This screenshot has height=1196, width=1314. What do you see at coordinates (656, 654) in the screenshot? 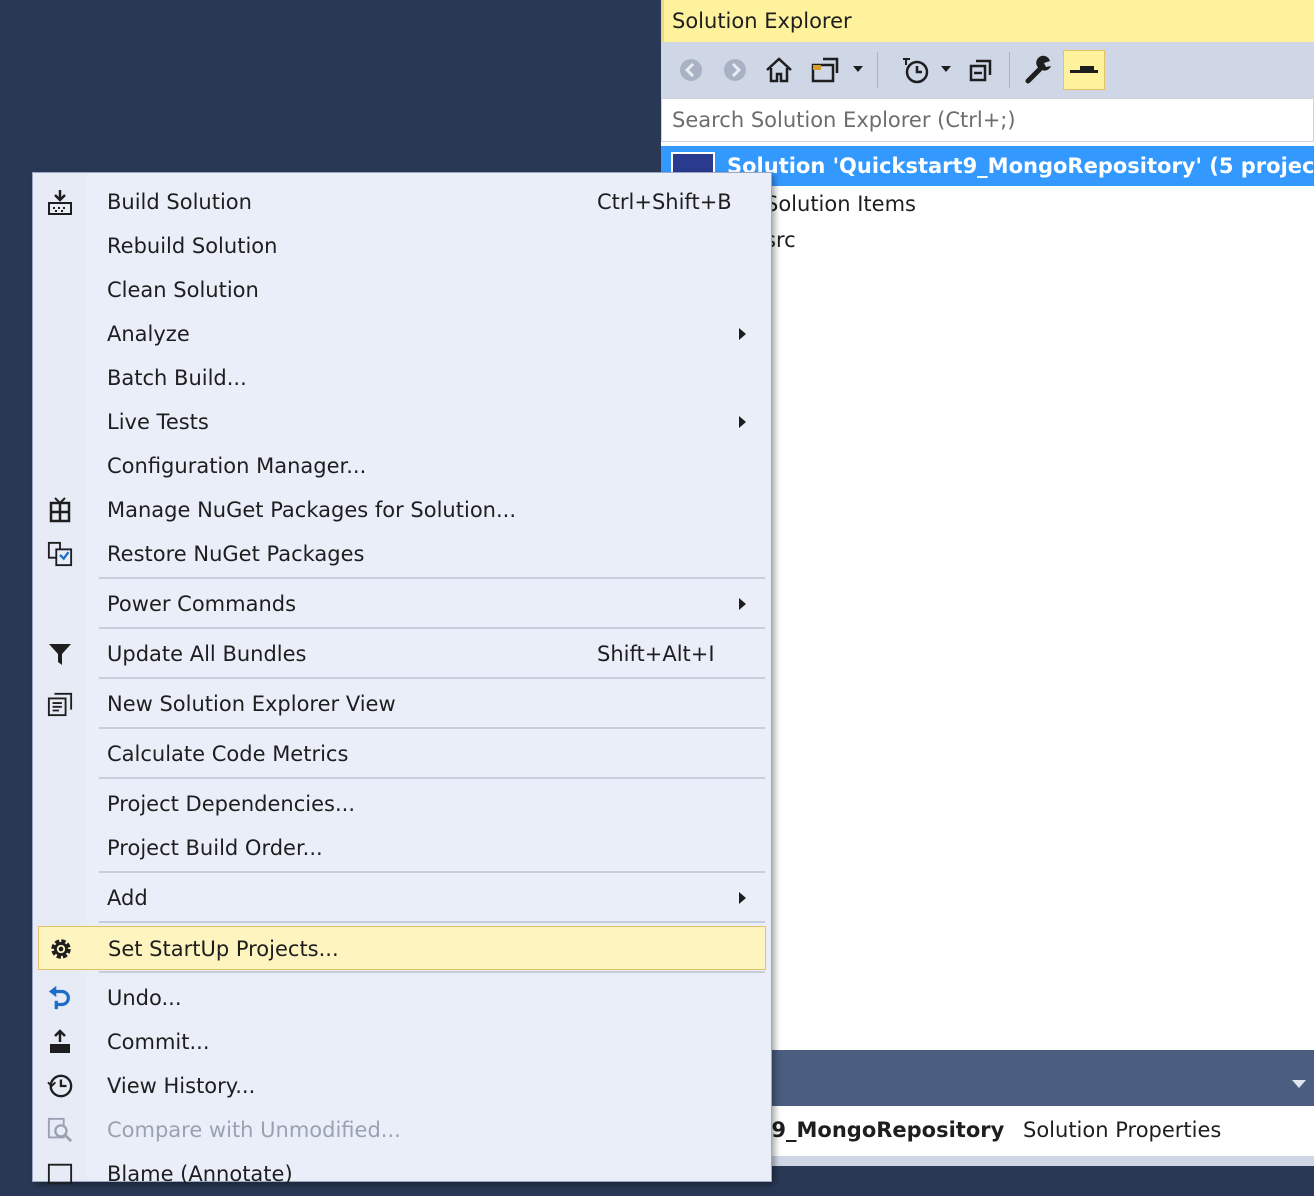
I see `menu-item-shortcut: Shift+Alt+I` at bounding box center [656, 654].